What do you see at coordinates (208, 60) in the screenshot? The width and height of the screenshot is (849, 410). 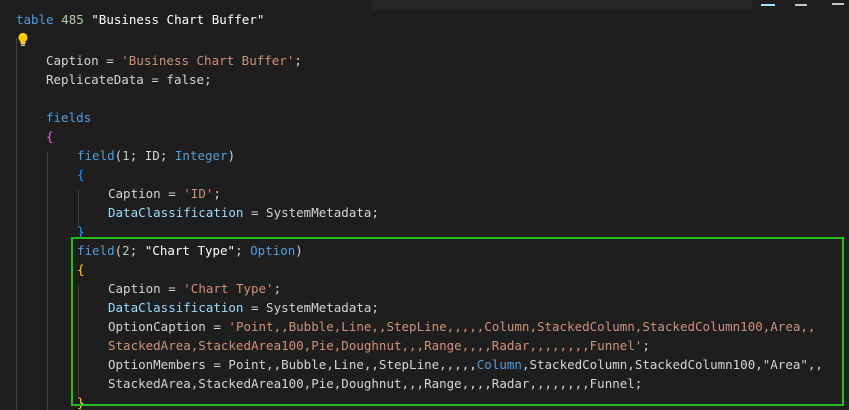 I see `property-value: 'Business Chart Buffer'` at bounding box center [208, 60].